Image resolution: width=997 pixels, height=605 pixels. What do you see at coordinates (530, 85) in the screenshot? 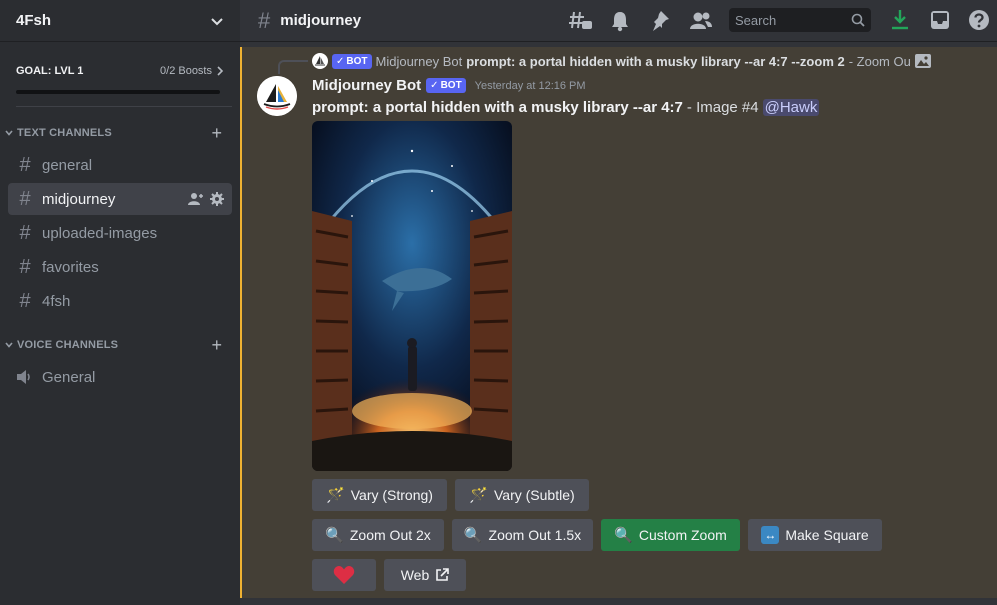
I see `timestamp: Yesterday at 12:16 PM` at bounding box center [530, 85].